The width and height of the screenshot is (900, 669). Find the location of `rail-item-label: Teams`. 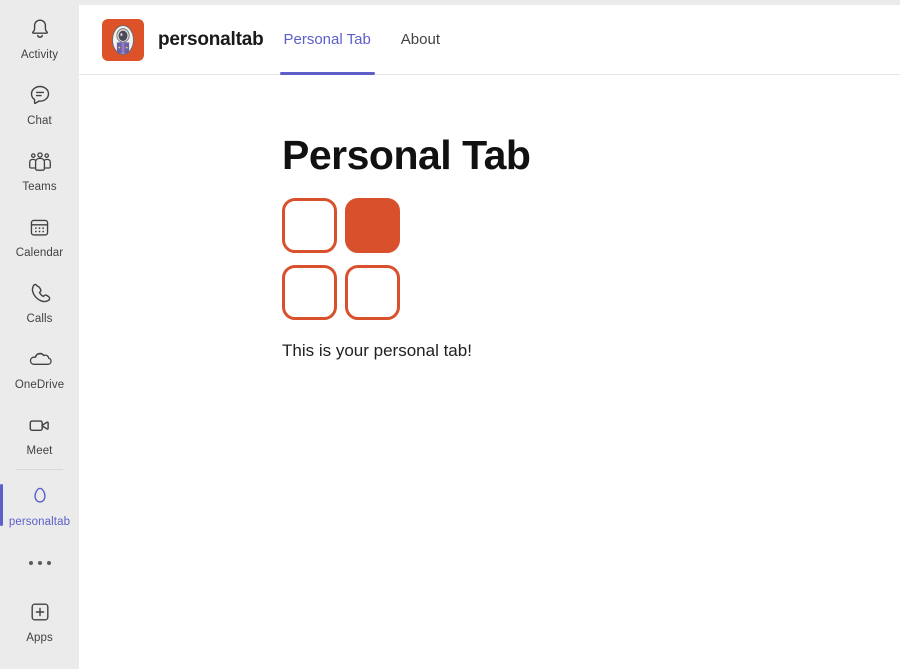

rail-item-label: Teams is located at coordinates (39, 187).